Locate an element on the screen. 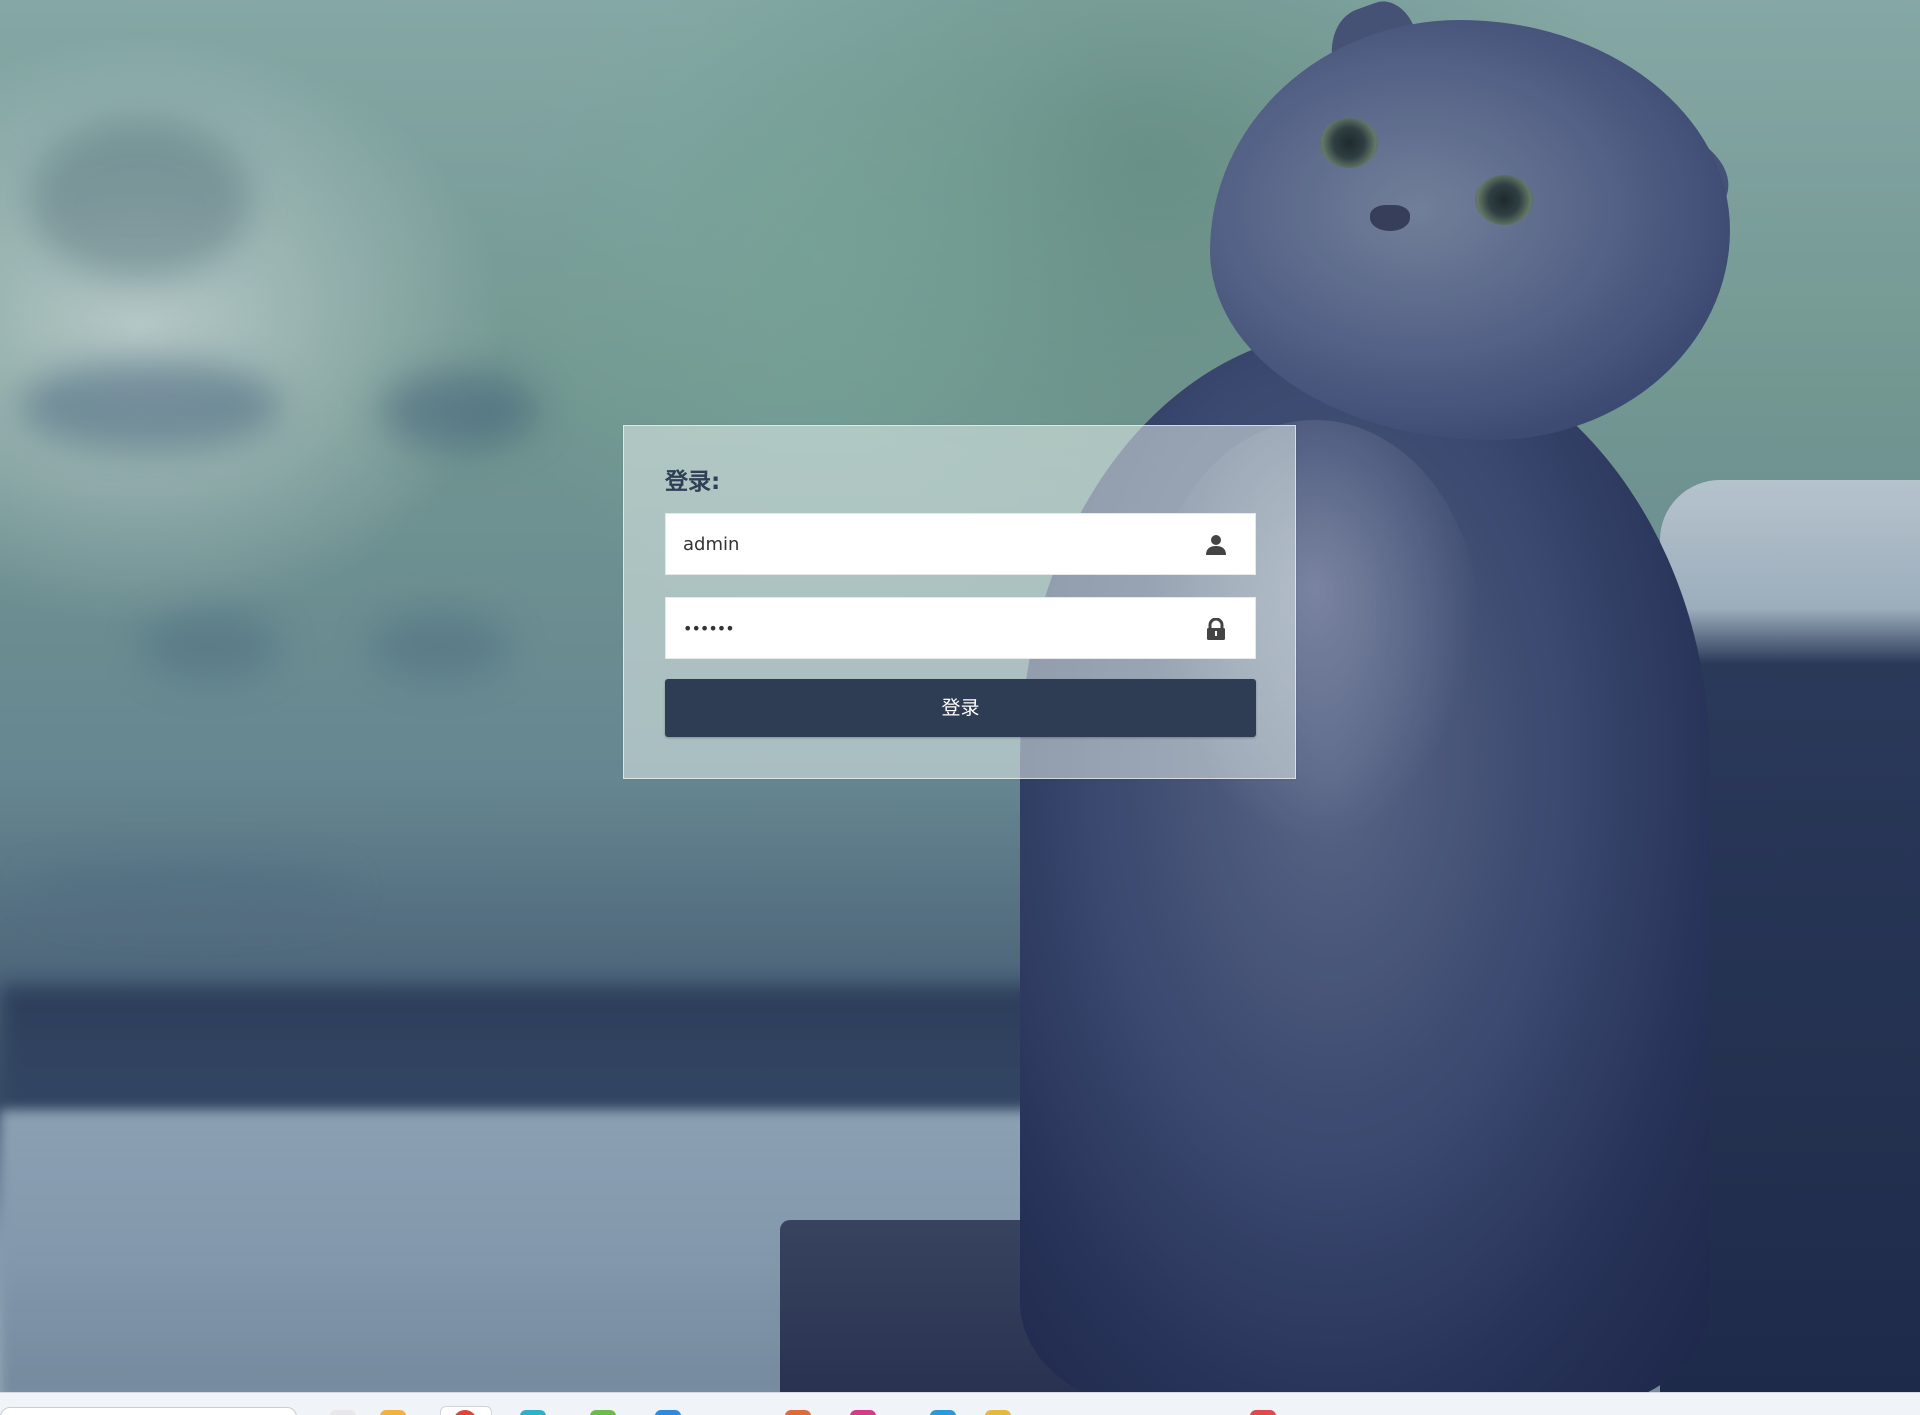 The image size is (1920, 1415). login-panel: 登录: admin •••••• 登录 is located at coordinates (959, 602).